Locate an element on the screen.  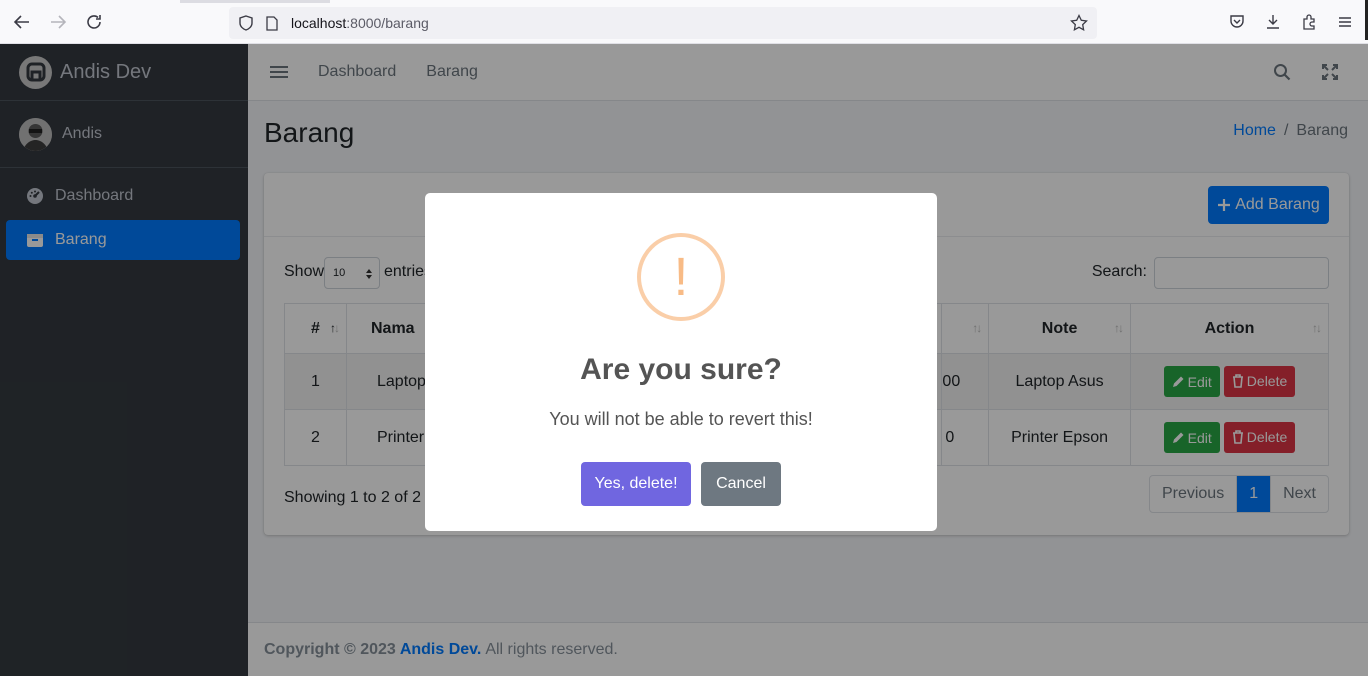
dialog-actions: Yes, delete! Cancel is located at coordinates (681, 484).